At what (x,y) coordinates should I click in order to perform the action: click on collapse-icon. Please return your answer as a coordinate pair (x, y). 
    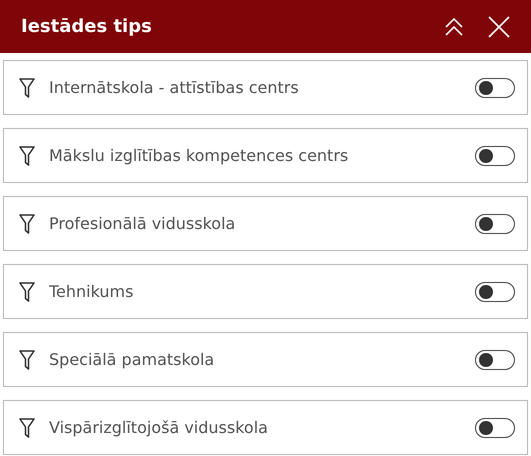
    Looking at the image, I should click on (454, 27).